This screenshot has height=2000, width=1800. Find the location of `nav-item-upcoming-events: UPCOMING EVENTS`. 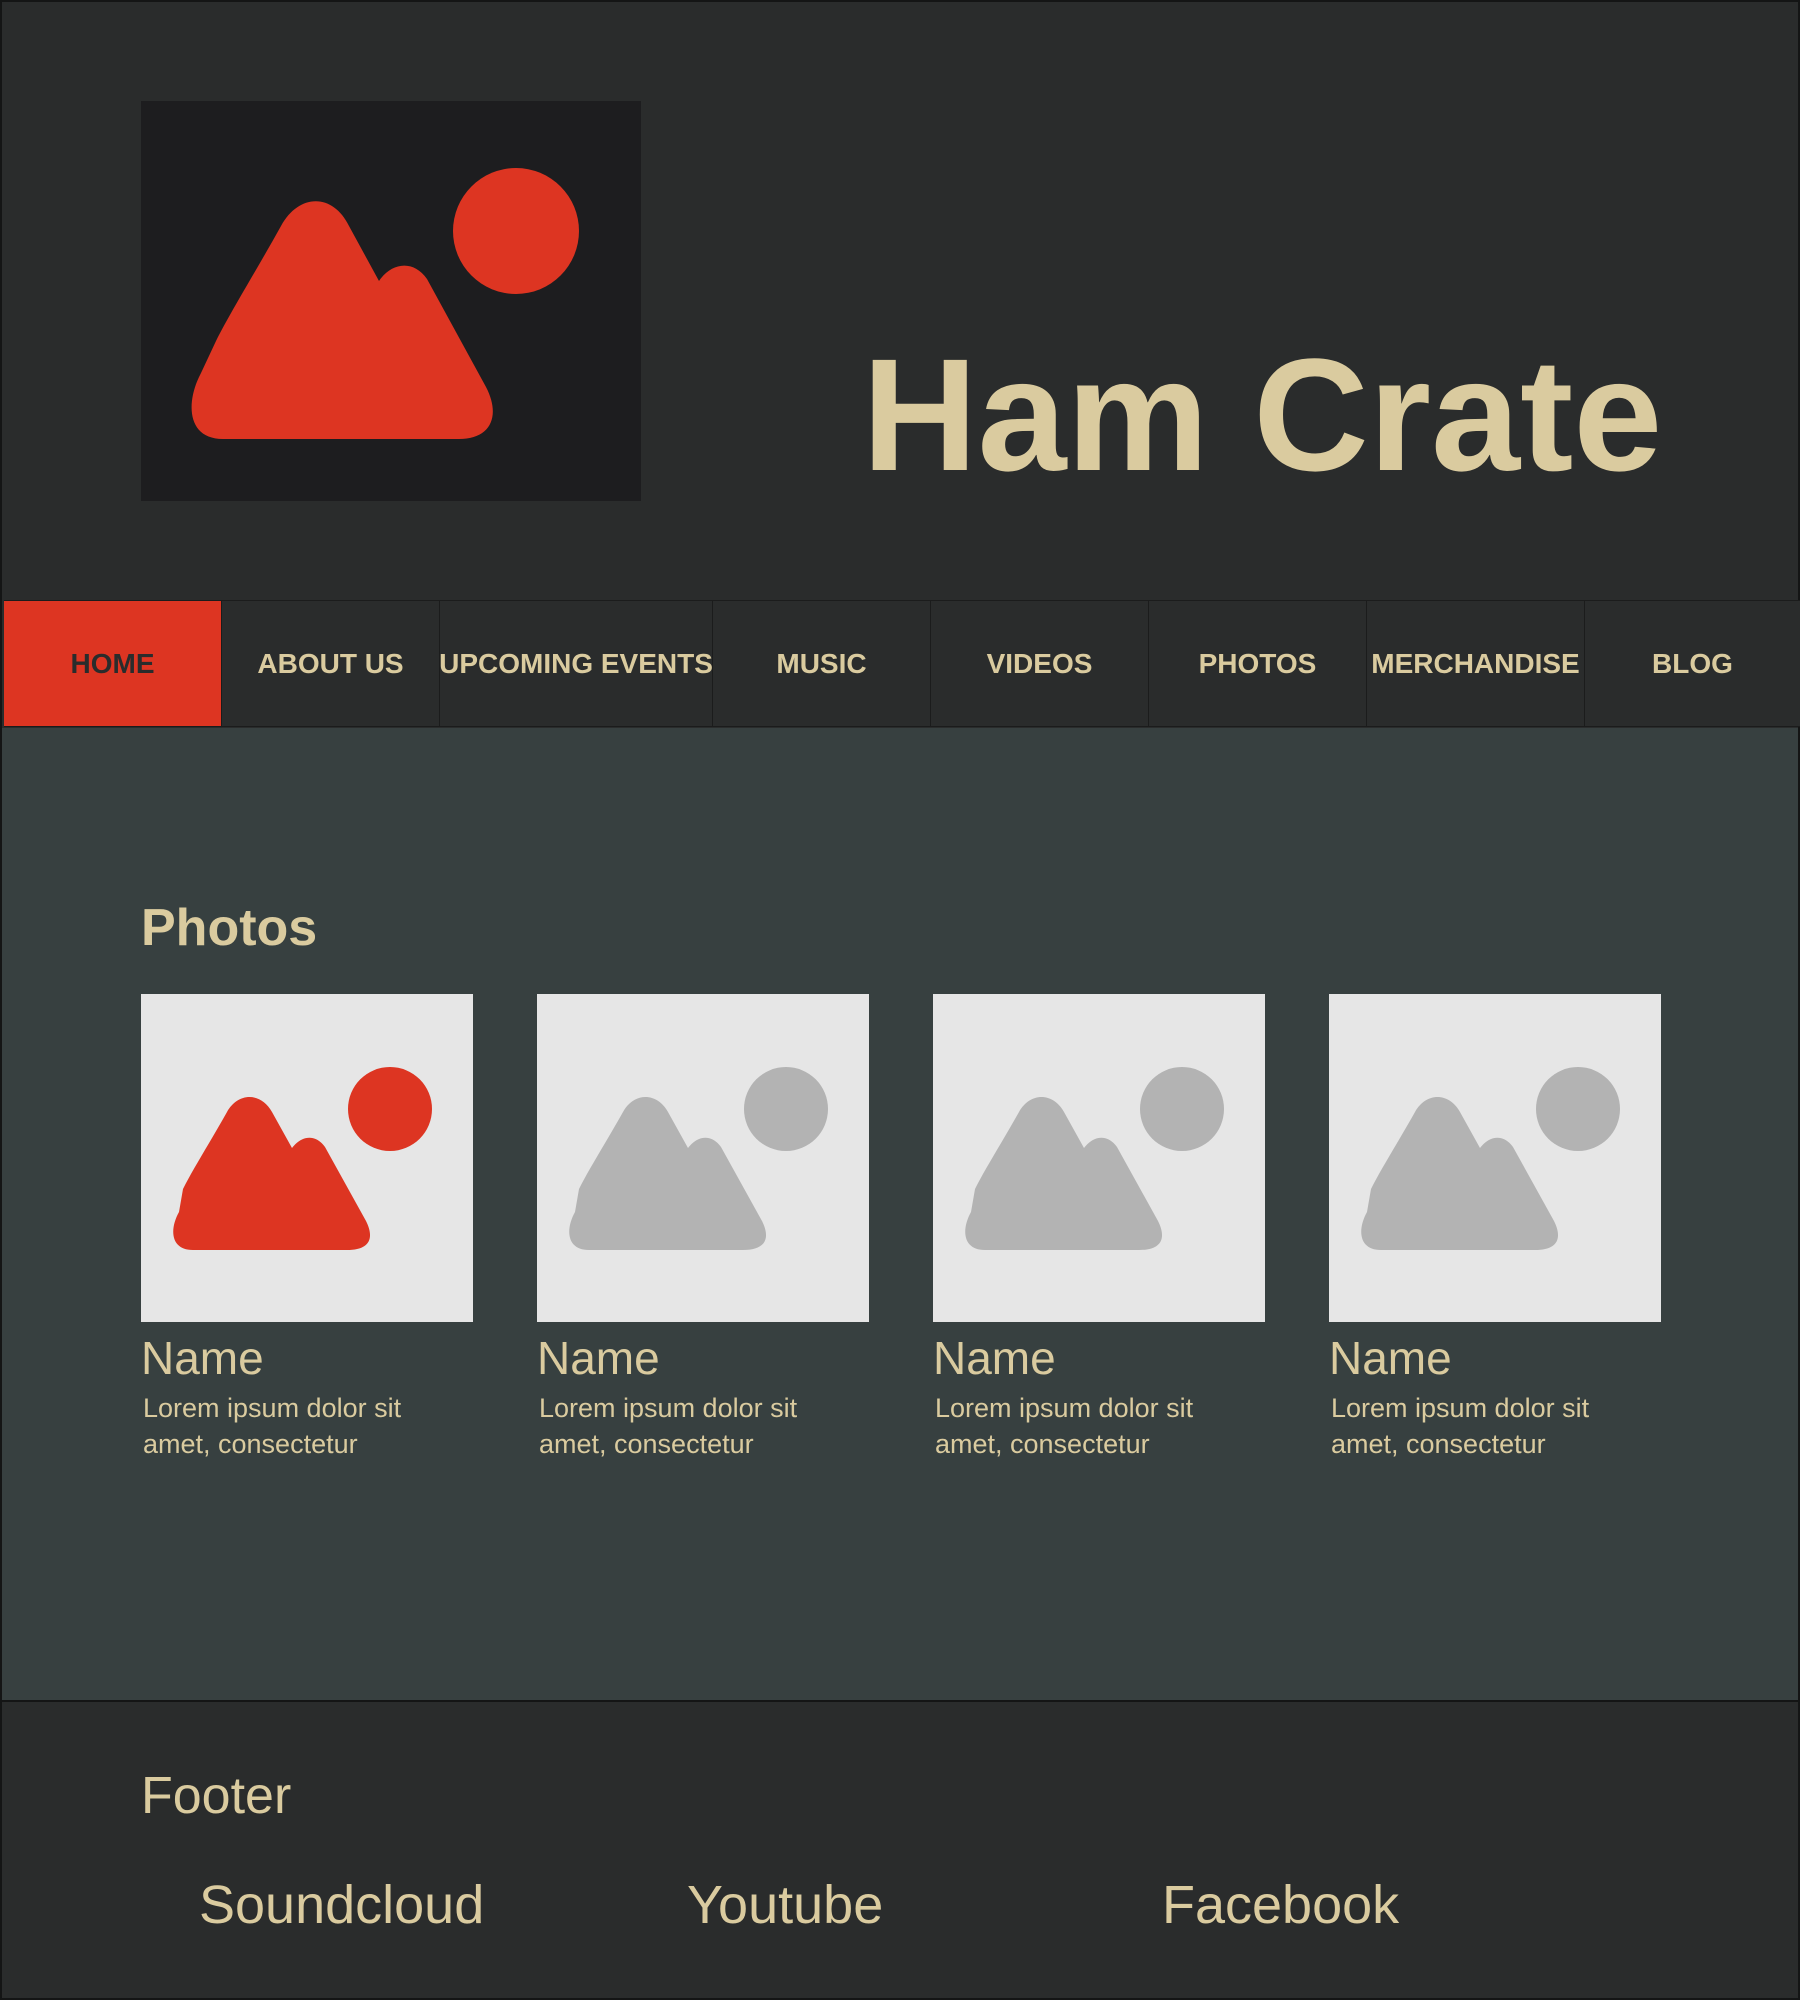

nav-item-upcoming-events: UPCOMING EVENTS is located at coordinates (576, 663).